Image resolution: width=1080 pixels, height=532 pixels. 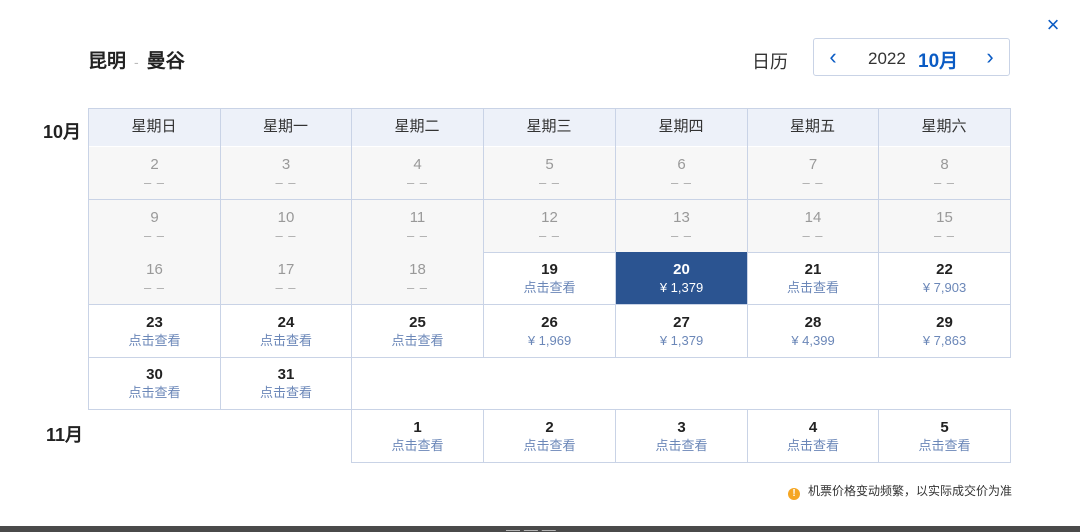 What do you see at coordinates (417, 269) in the screenshot?
I see `date-number: 18` at bounding box center [417, 269].